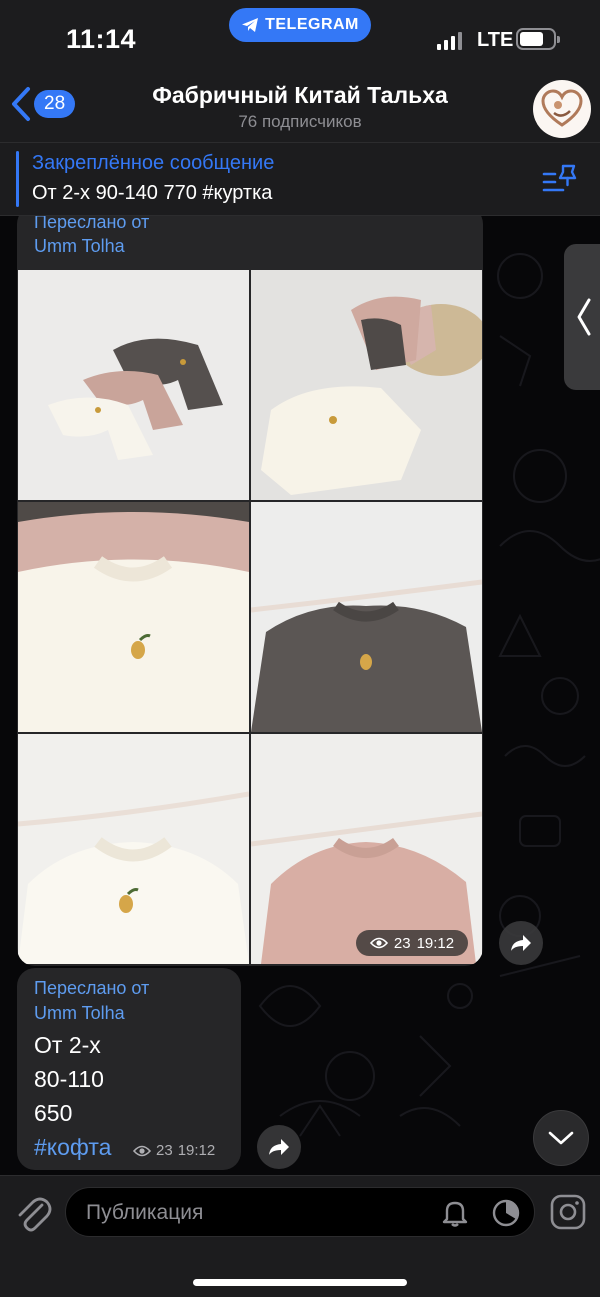  I want to click on message-text-line: От 2-х, so click(67, 1045).